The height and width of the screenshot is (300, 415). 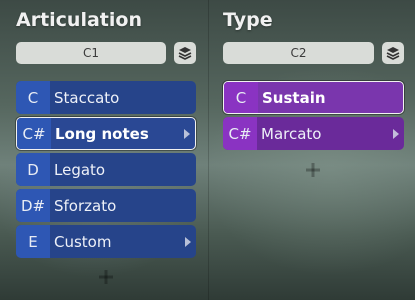 What do you see at coordinates (33, 241) in the screenshot?
I see `item-key: E` at bounding box center [33, 241].